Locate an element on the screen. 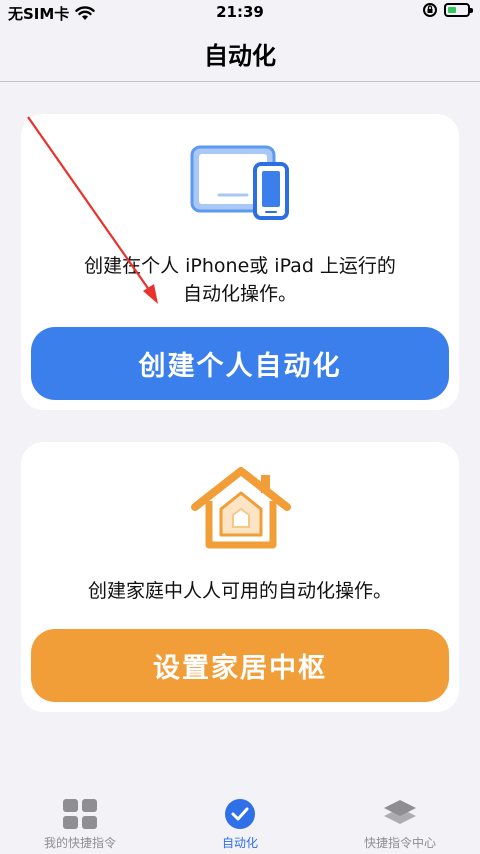 Image resolution: width=480 pixels, height=854 pixels. status-right is located at coordinates (447, 10).